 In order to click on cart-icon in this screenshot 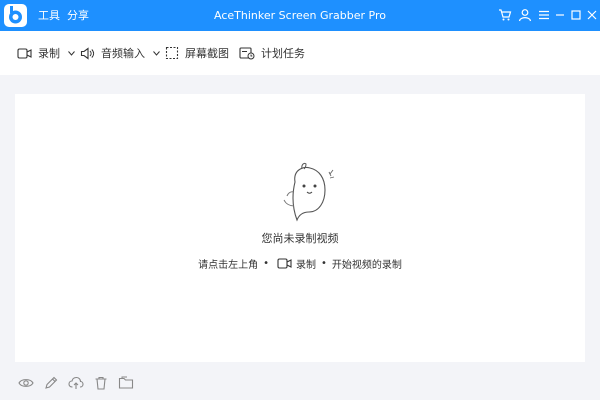, I will do `click(505, 15)`.